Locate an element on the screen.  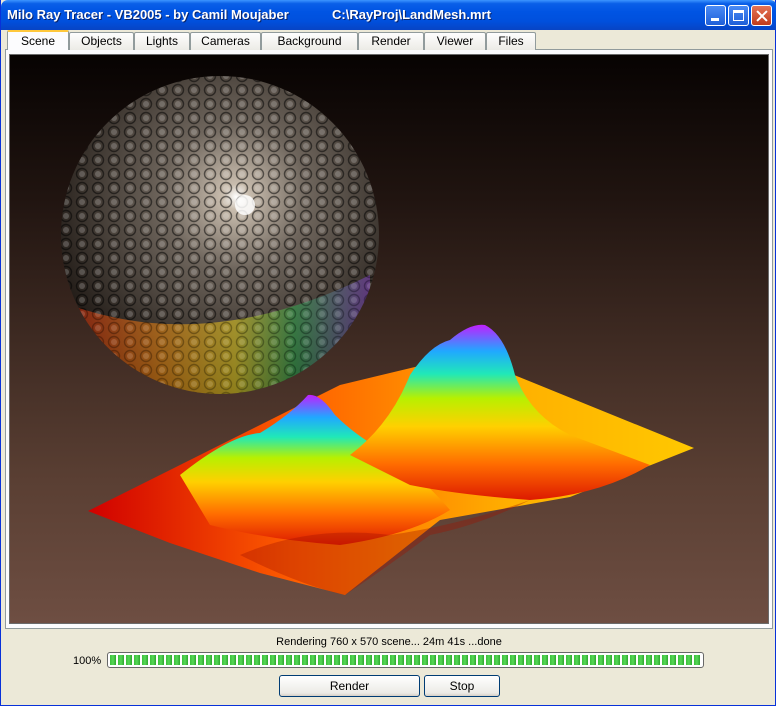
close-icon is located at coordinates (761, 15).